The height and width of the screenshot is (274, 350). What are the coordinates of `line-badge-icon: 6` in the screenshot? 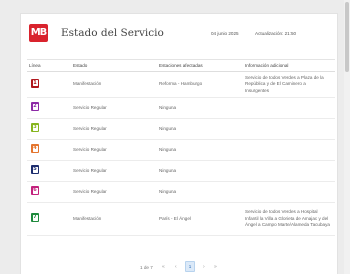 It's located at (35, 191).